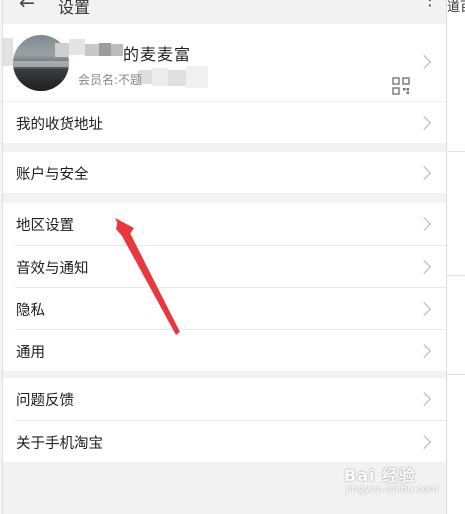 This screenshot has height=514, width=465. What do you see at coordinates (380, 475) in the screenshot?
I see `watermark-text: Bai 经验` at bounding box center [380, 475].